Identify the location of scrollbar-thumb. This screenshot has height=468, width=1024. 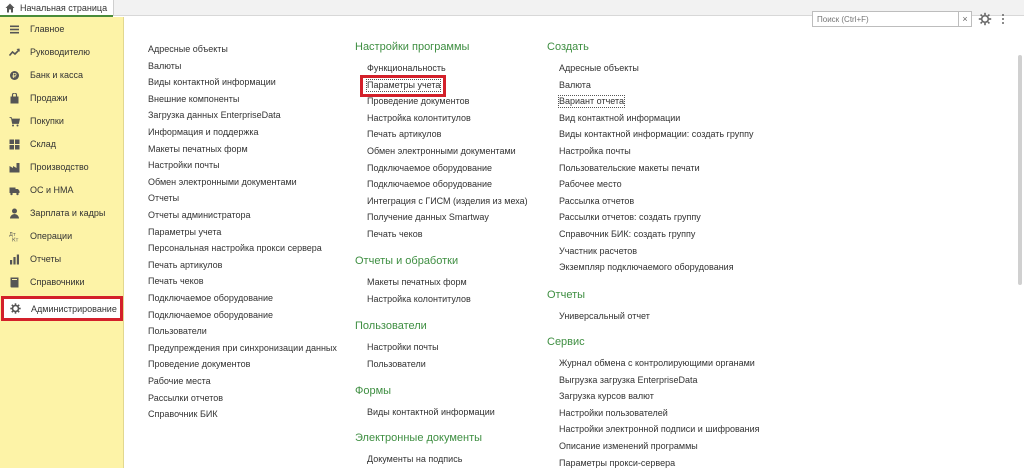
(1020, 170).